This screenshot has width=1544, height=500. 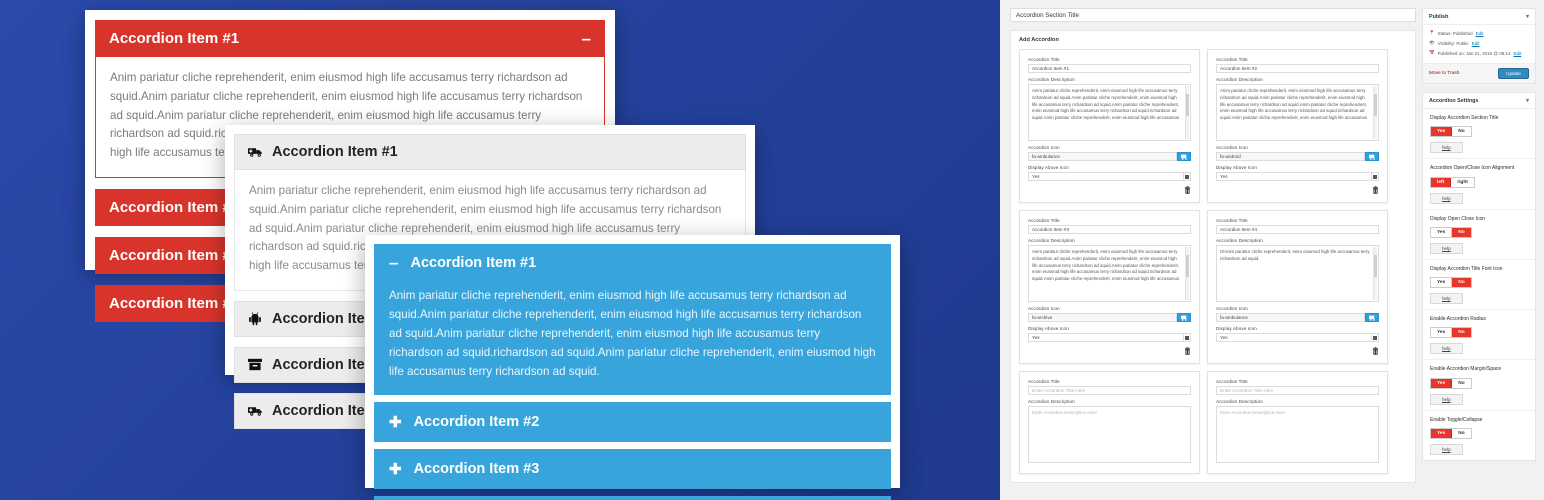 I want to click on accordion-icon-input: fa-android, so click(x=1290, y=156).